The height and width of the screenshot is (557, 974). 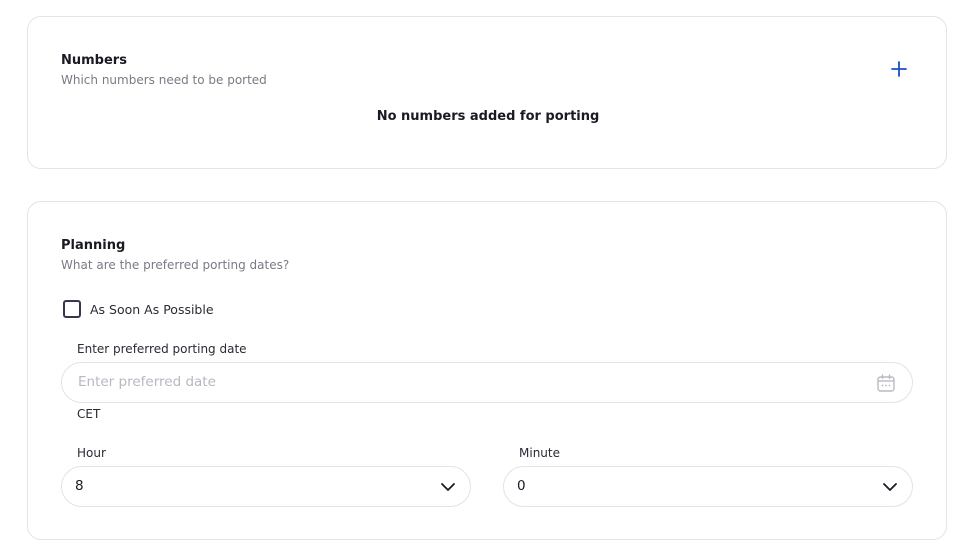 What do you see at coordinates (708, 486) in the screenshot?
I see `minute-select: 0` at bounding box center [708, 486].